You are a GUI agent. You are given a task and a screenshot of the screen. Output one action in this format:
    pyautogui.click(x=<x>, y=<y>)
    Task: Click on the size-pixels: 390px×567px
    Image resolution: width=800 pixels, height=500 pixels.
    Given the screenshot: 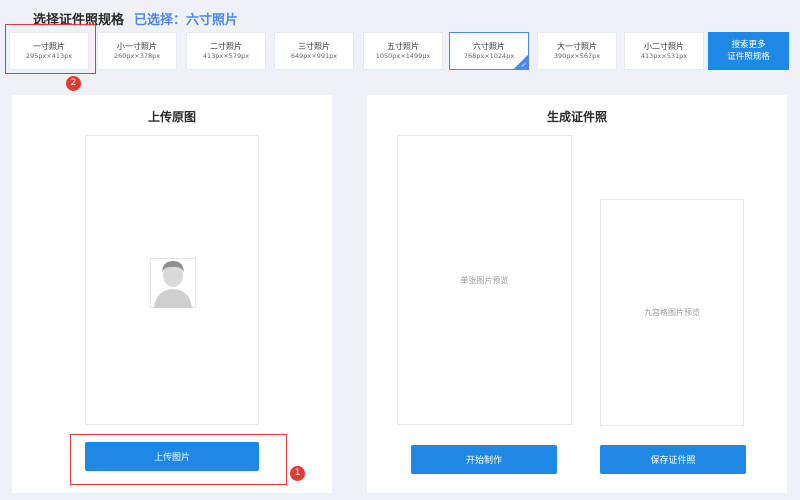 What is the action you would take?
    pyautogui.click(x=577, y=56)
    